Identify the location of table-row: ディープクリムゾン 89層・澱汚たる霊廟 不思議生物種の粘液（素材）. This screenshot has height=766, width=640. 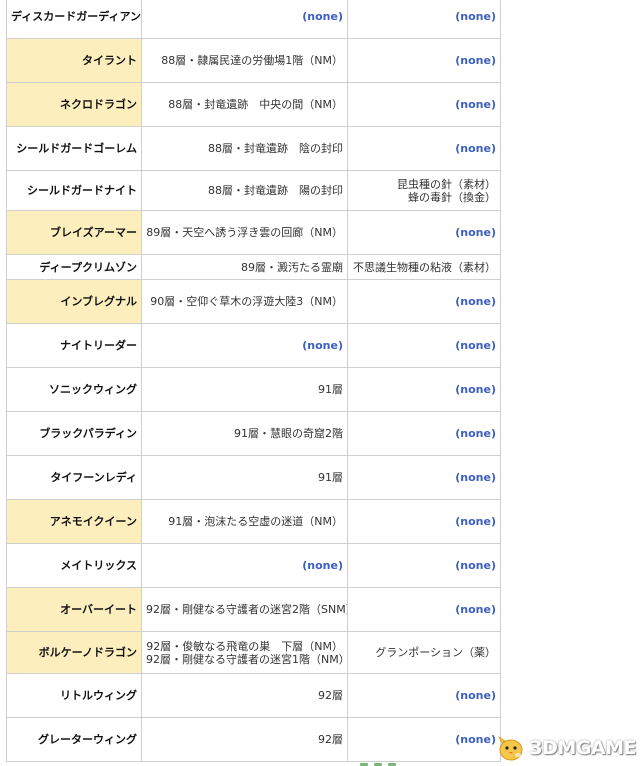
(253, 267).